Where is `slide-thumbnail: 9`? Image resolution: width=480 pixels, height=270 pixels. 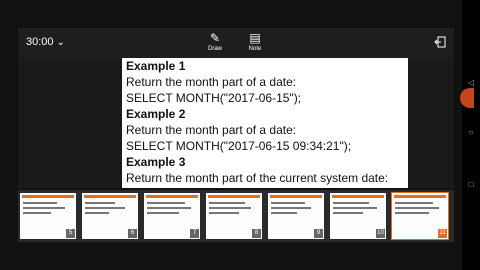
slide-thumbnail: 9 is located at coordinates (296, 216).